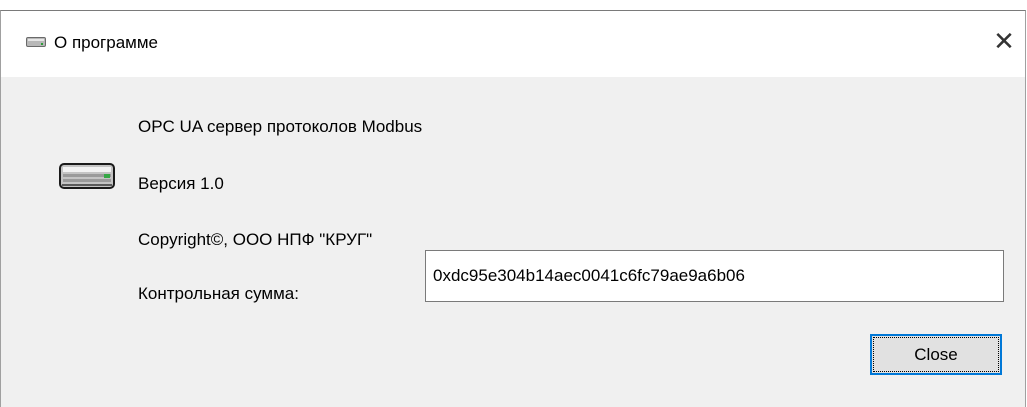 This screenshot has height=407, width=1027. What do you see at coordinates (106, 42) in the screenshot?
I see `window-title: О программе` at bounding box center [106, 42].